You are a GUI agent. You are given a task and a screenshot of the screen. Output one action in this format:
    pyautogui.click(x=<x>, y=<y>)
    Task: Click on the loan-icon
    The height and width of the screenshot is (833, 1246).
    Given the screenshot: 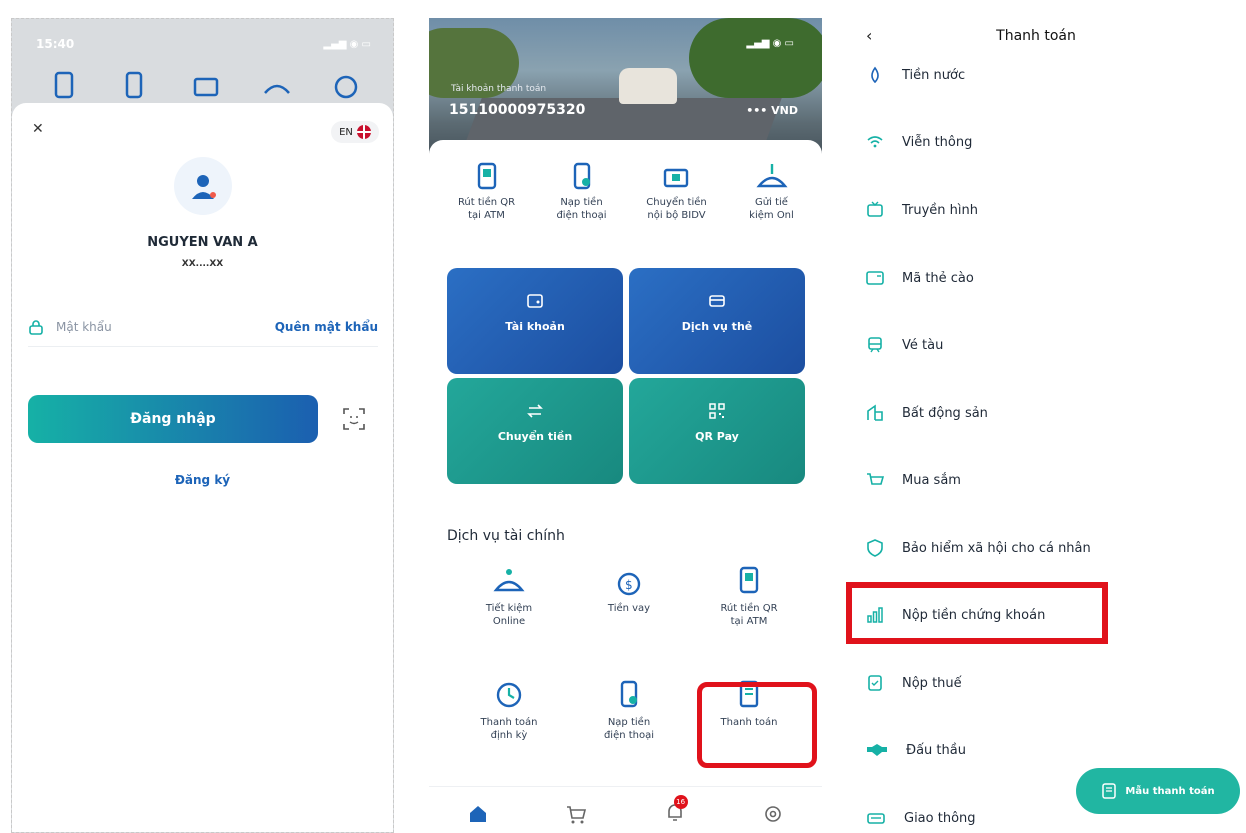 What is the action you would take?
    pyautogui.click(x=346, y=86)
    